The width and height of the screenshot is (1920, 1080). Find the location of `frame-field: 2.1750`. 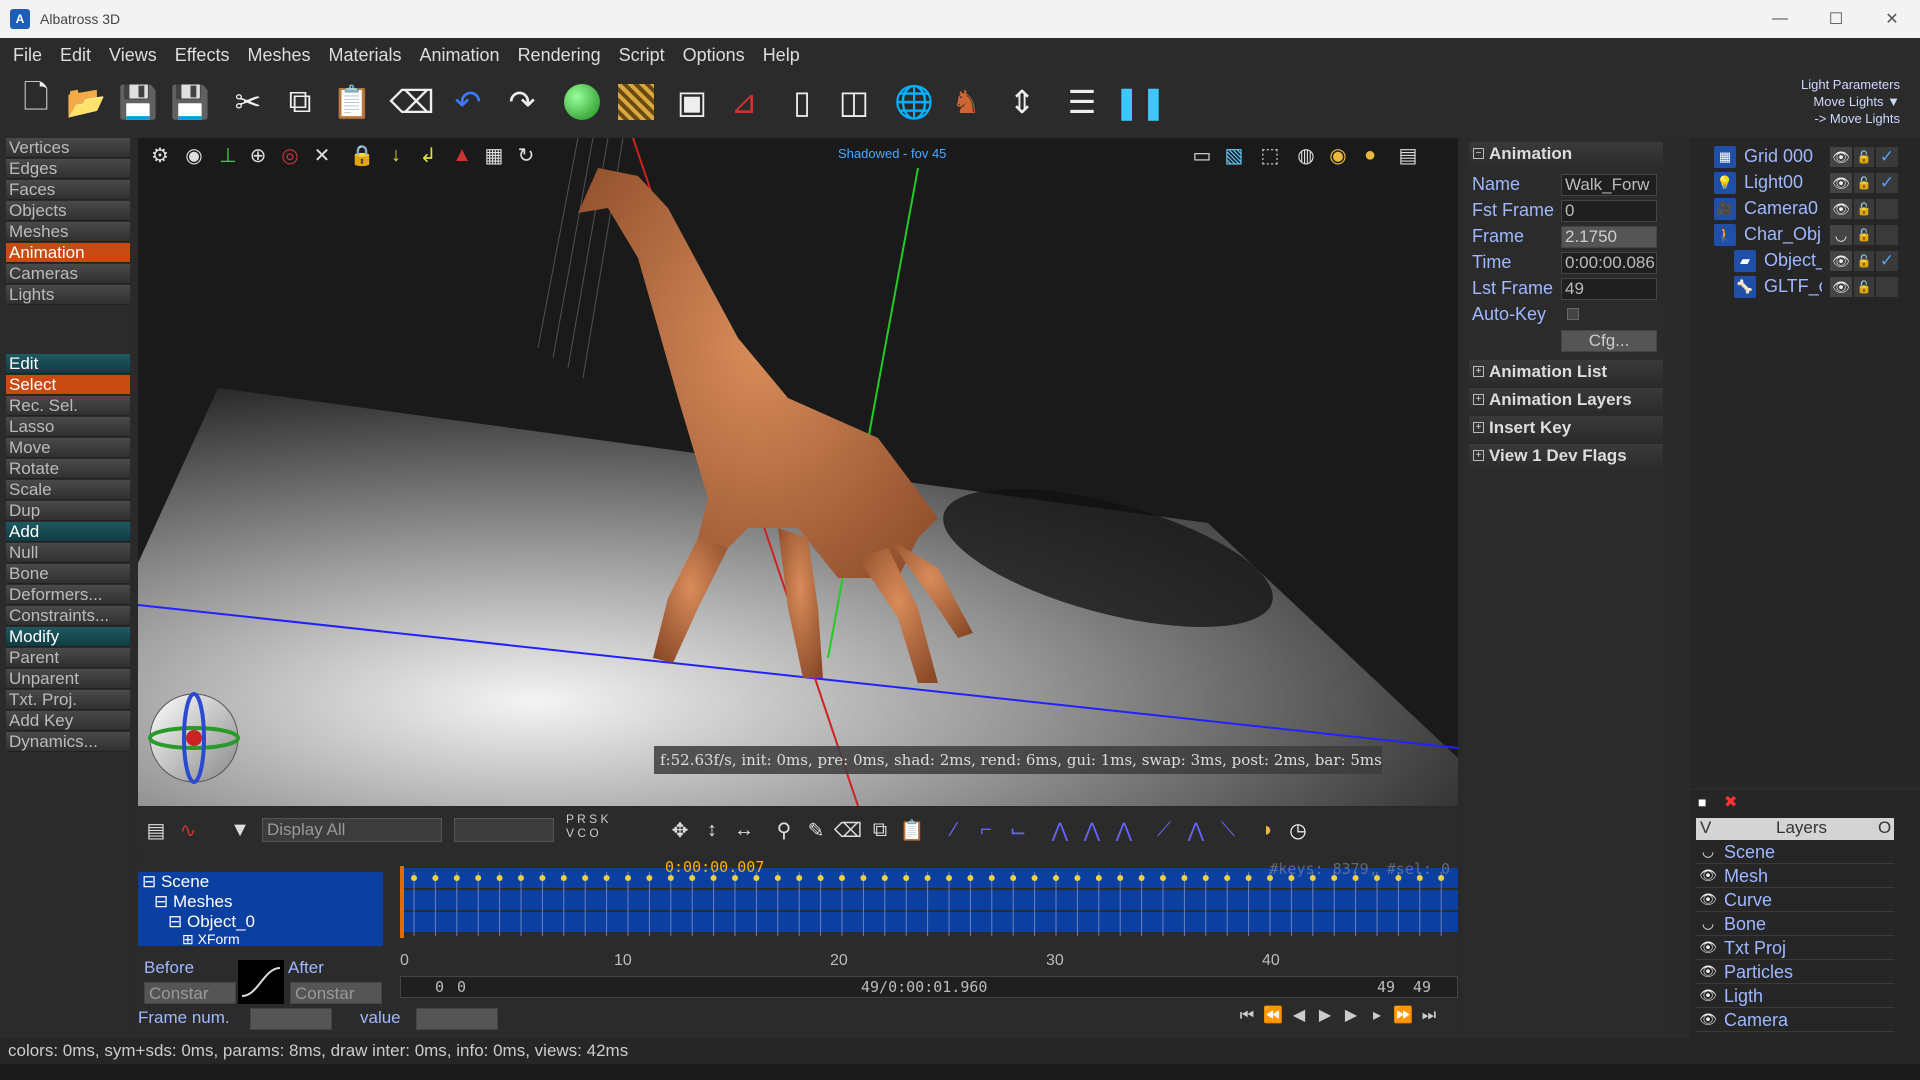

frame-field: 2.1750 is located at coordinates (1609, 237).